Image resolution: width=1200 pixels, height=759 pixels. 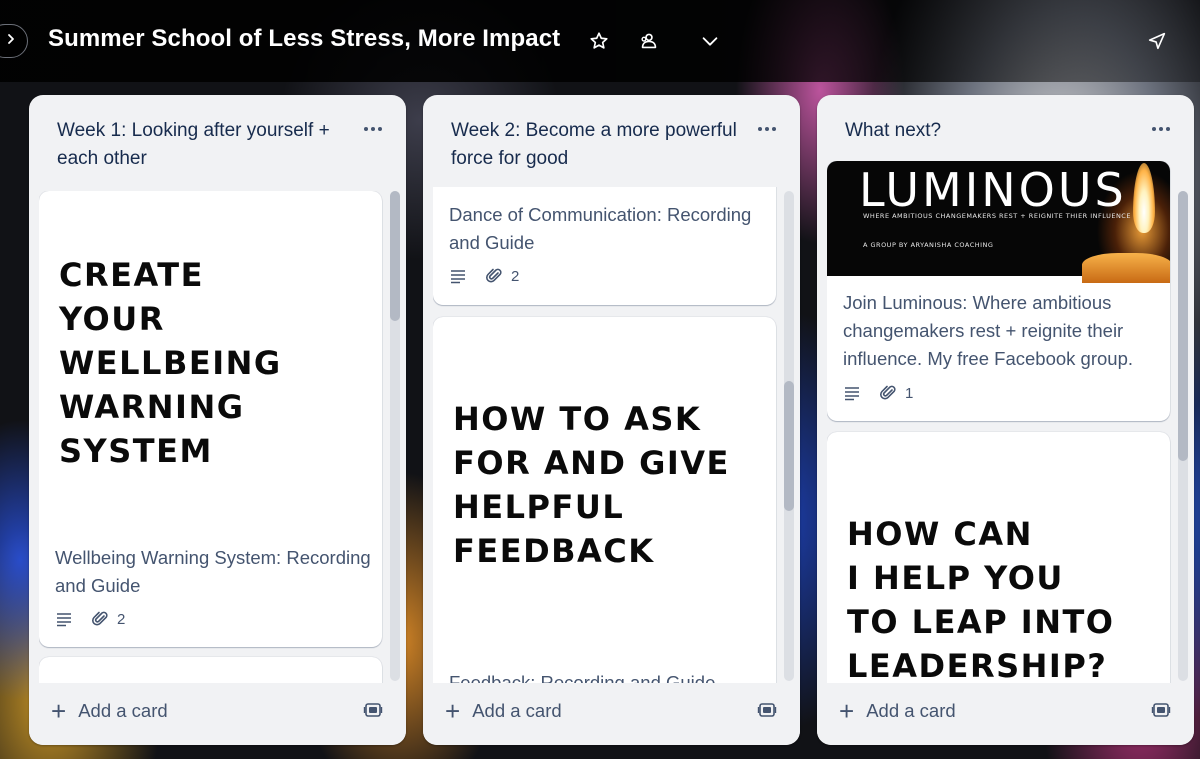 I want to click on attachments-count: 1, so click(x=909, y=393).